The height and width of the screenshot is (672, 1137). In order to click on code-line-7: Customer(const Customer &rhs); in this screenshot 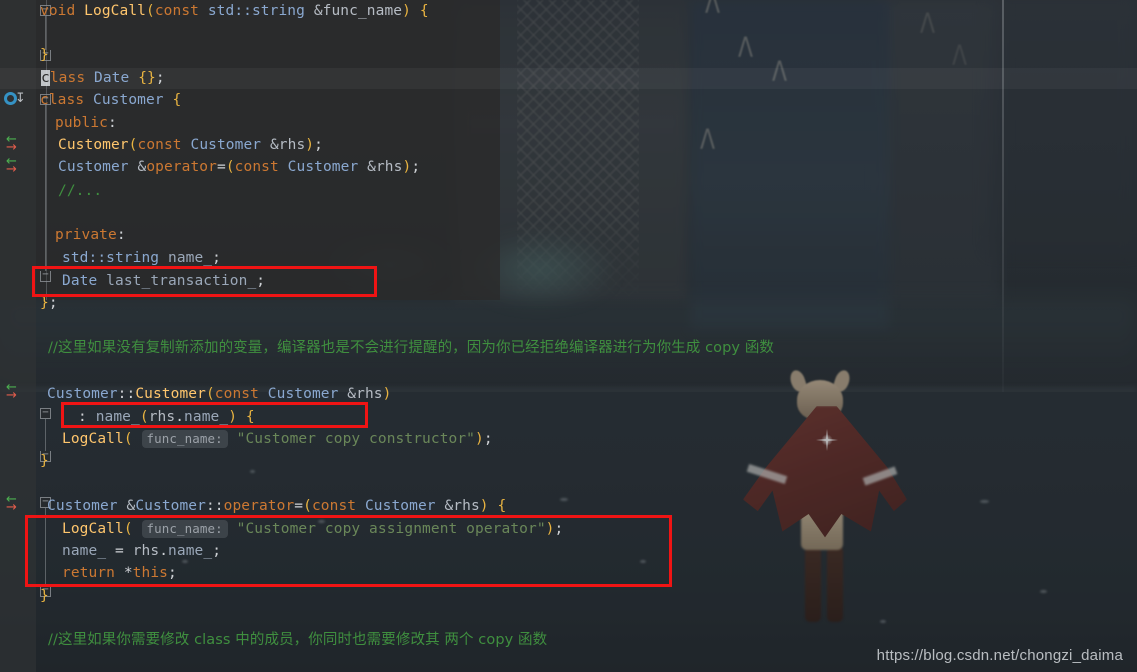, I will do `click(190, 145)`.